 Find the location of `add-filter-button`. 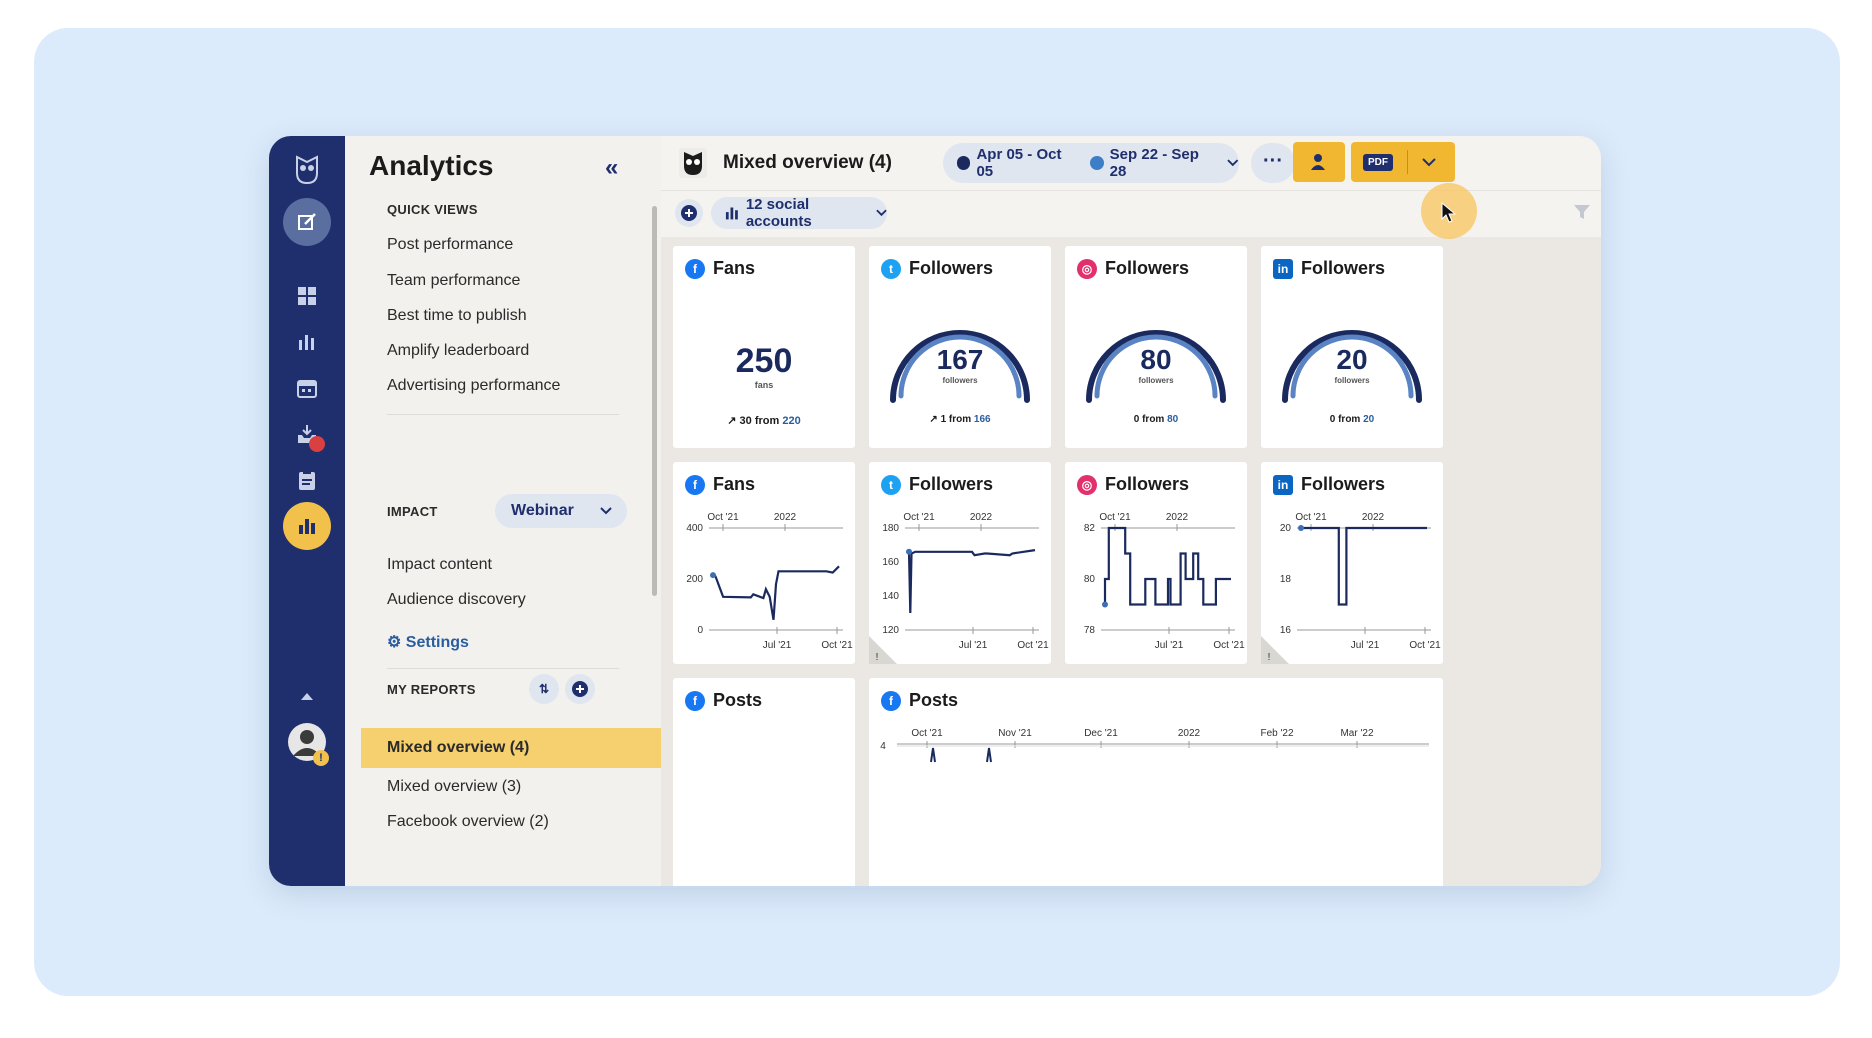

add-filter-button is located at coordinates (689, 213).